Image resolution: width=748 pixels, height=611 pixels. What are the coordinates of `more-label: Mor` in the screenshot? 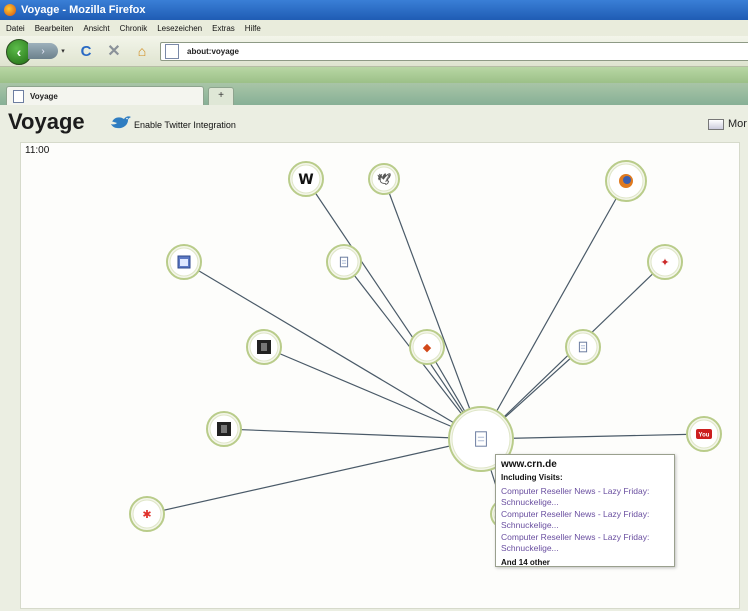 It's located at (737, 124).